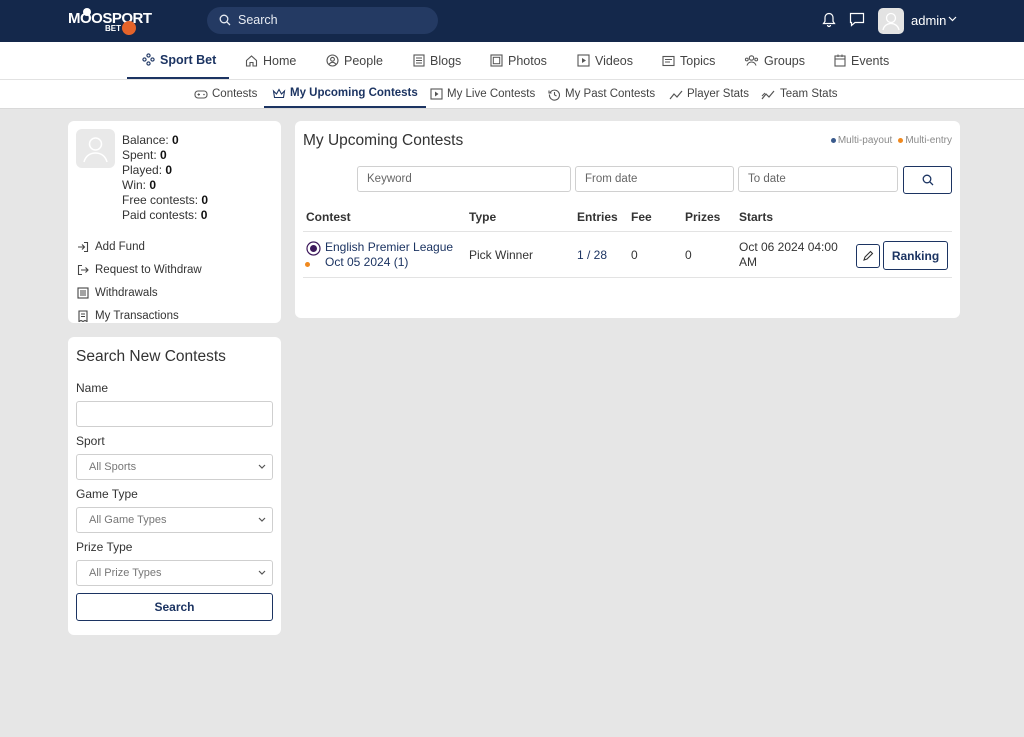 The height and width of the screenshot is (737, 1024). I want to click on crown-icon, so click(279, 92).